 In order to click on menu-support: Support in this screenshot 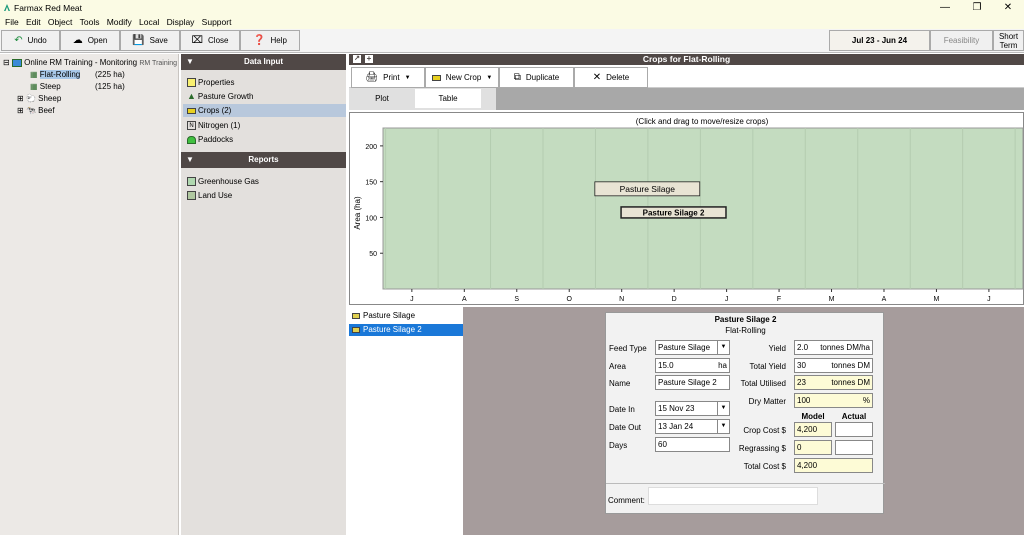, I will do `click(217, 22)`.